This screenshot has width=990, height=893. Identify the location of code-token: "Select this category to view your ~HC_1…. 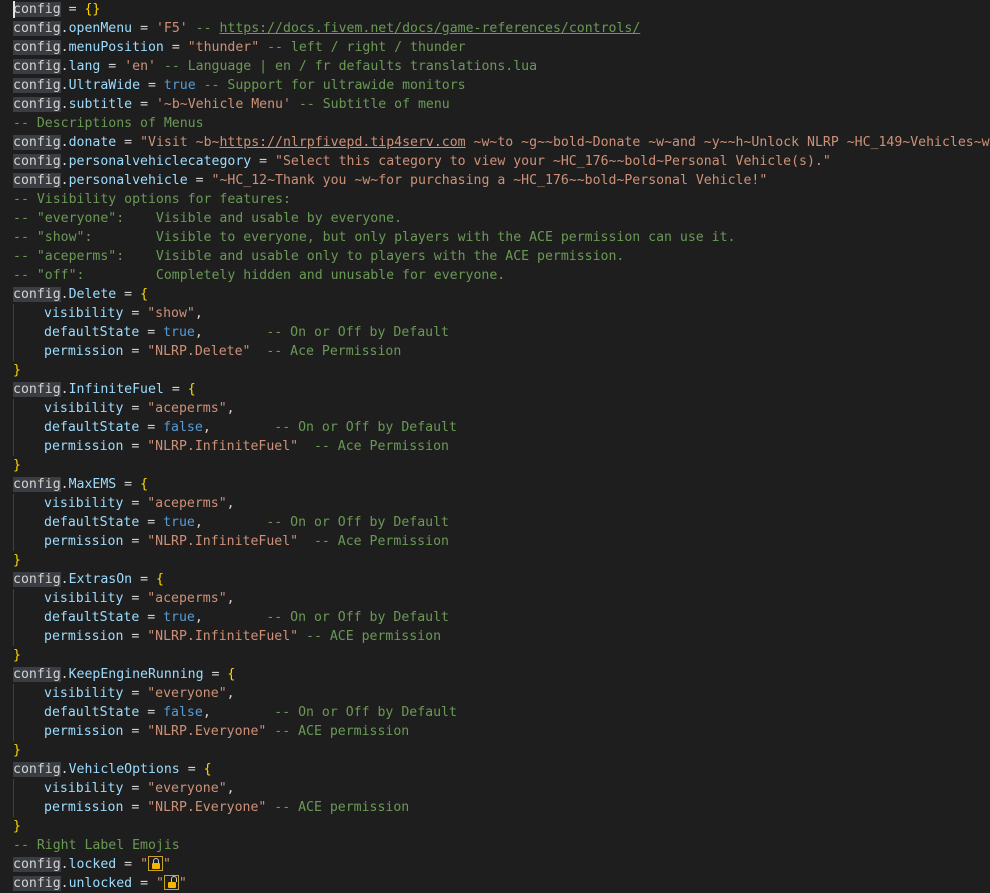
(553, 161).